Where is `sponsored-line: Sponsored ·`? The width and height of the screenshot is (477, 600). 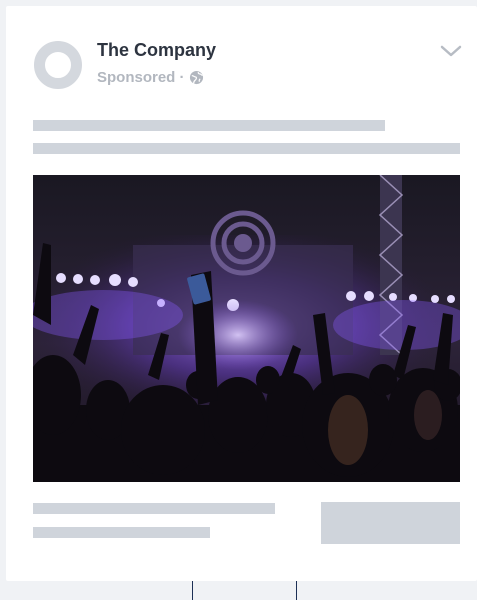
sponsored-line: Sponsored · is located at coordinates (150, 77).